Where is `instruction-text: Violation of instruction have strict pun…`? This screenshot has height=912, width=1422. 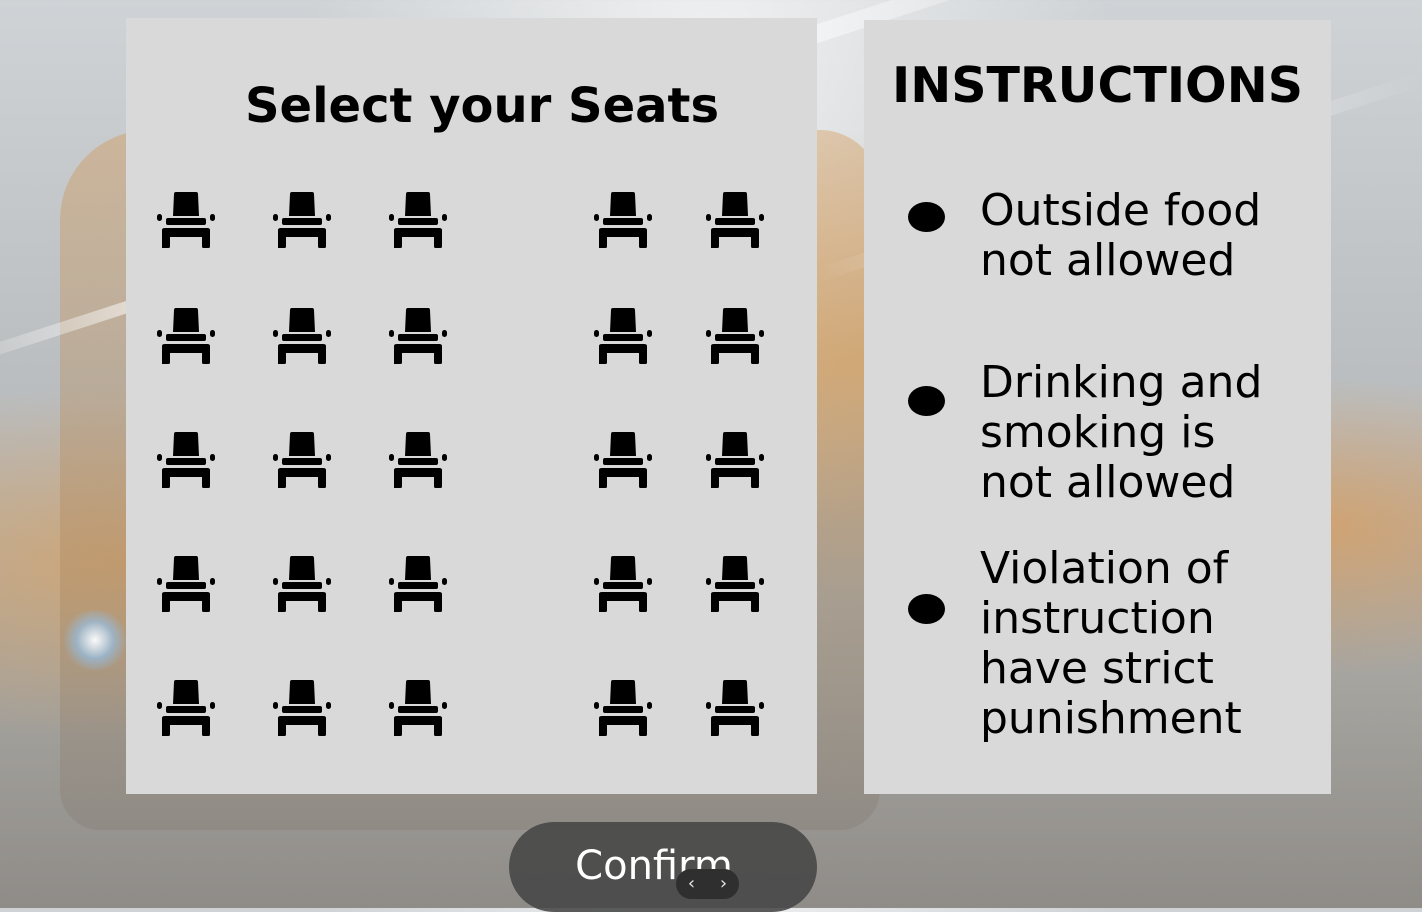
instruction-text: Violation of instruction have strict pun… is located at coordinates (1111, 643).